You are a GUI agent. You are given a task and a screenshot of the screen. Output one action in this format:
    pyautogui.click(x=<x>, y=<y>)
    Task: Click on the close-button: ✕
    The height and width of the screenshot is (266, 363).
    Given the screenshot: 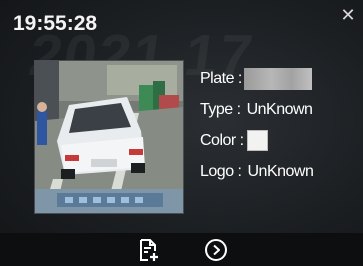 What is the action you would take?
    pyautogui.click(x=348, y=15)
    